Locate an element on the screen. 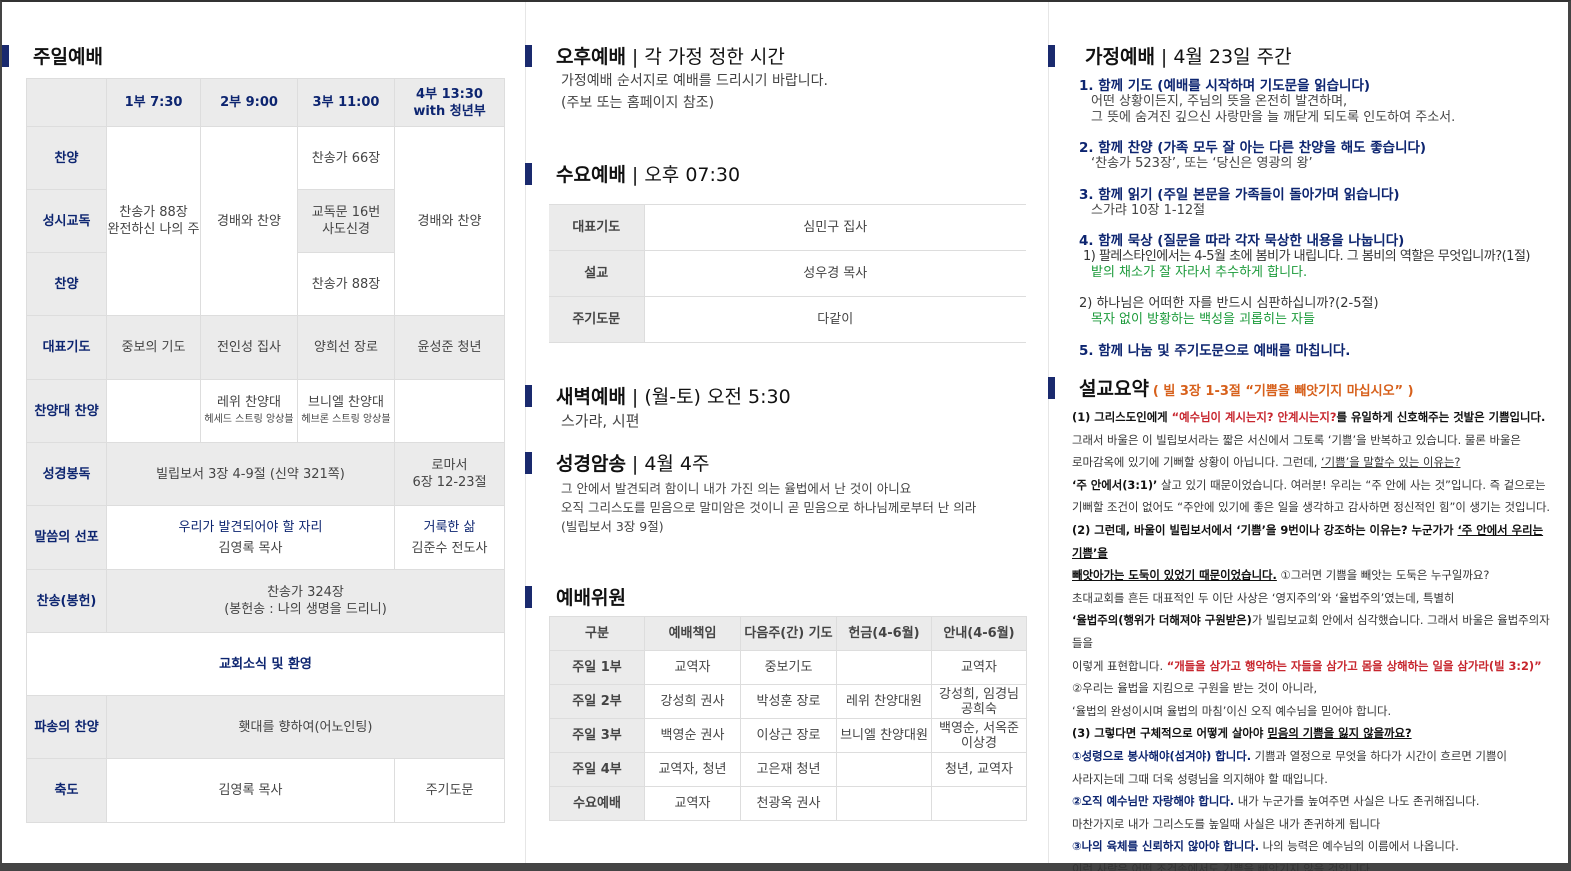 Image resolution: width=1571 pixels, height=871 pixels. summary-text: ①그러면 기쁨을 빼앗는 도둑은 누구일까요? is located at coordinates (1383, 575).